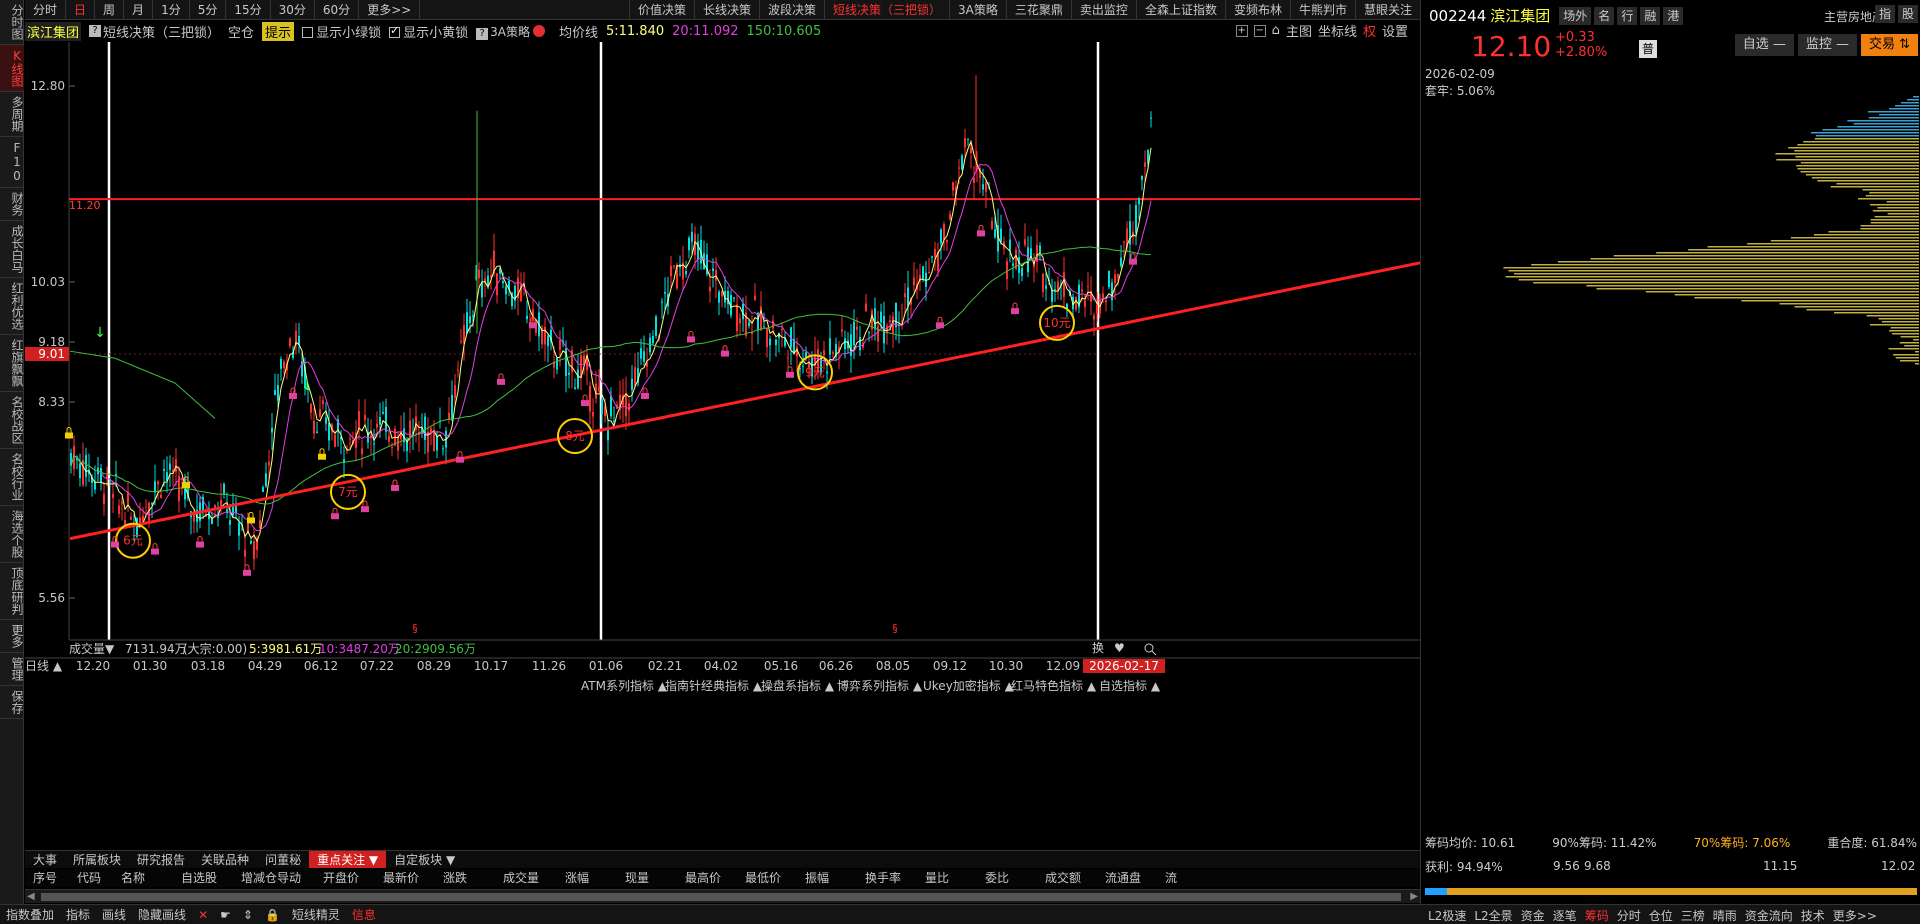  Describe the element at coordinates (225, 915) in the screenshot. I see `statusbar-item: ☛` at that location.